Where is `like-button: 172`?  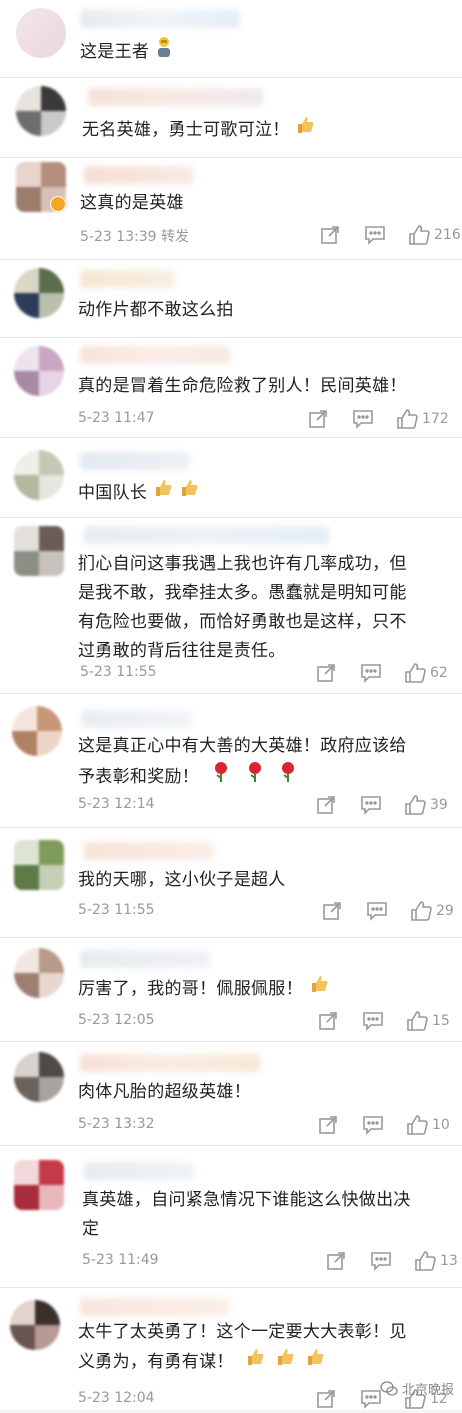 like-button: 172 is located at coordinates (422, 419).